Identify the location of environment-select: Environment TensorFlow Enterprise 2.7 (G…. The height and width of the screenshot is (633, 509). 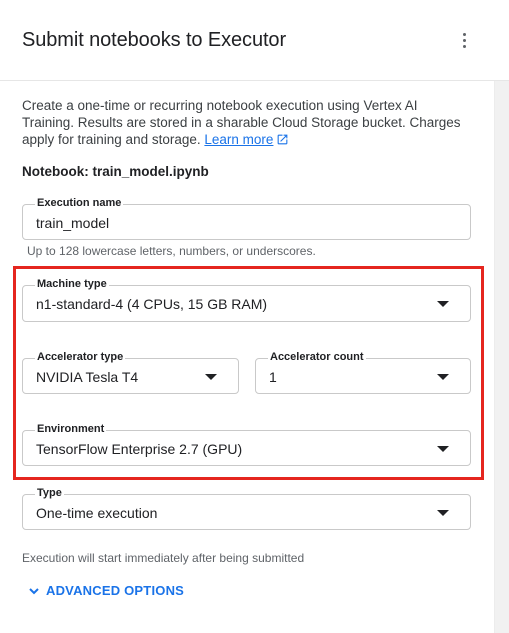
(246, 444).